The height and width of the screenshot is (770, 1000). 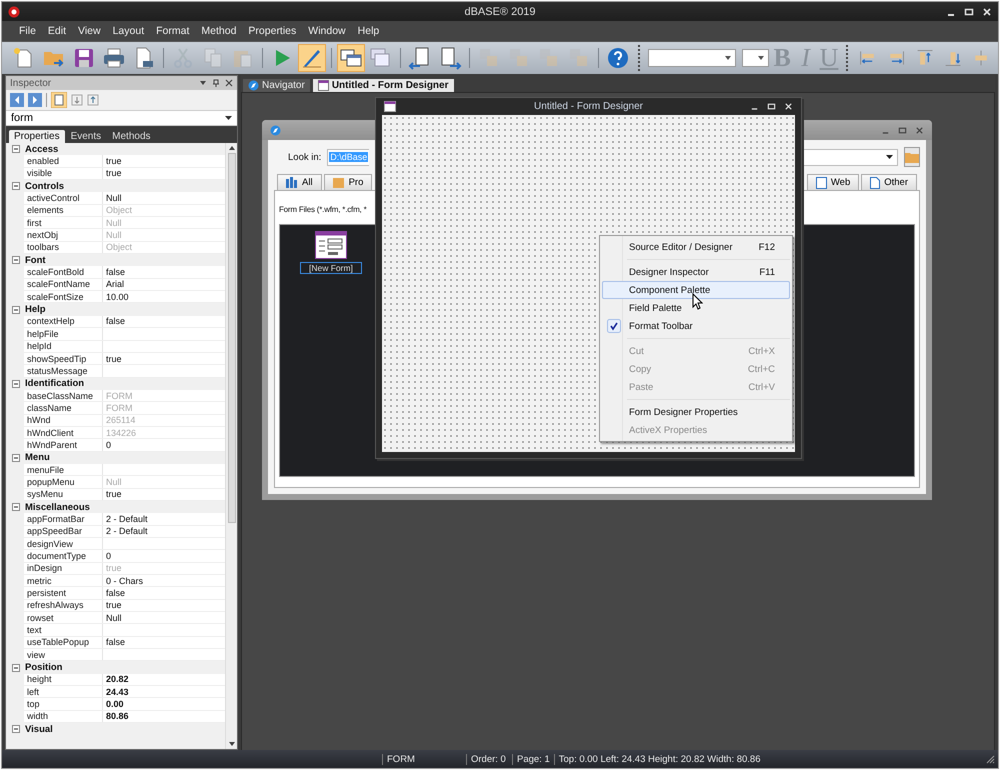 I want to click on property-name: sysMenu, so click(x=63, y=494).